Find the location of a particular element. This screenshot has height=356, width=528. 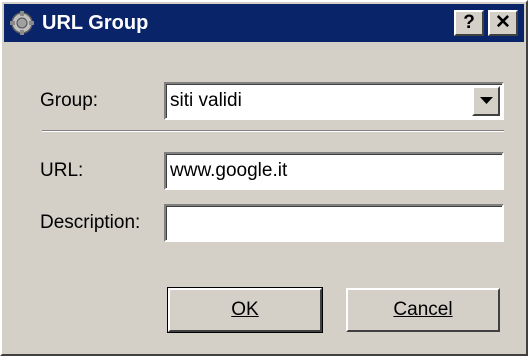

url-field-value: www.google.it is located at coordinates (229, 170).